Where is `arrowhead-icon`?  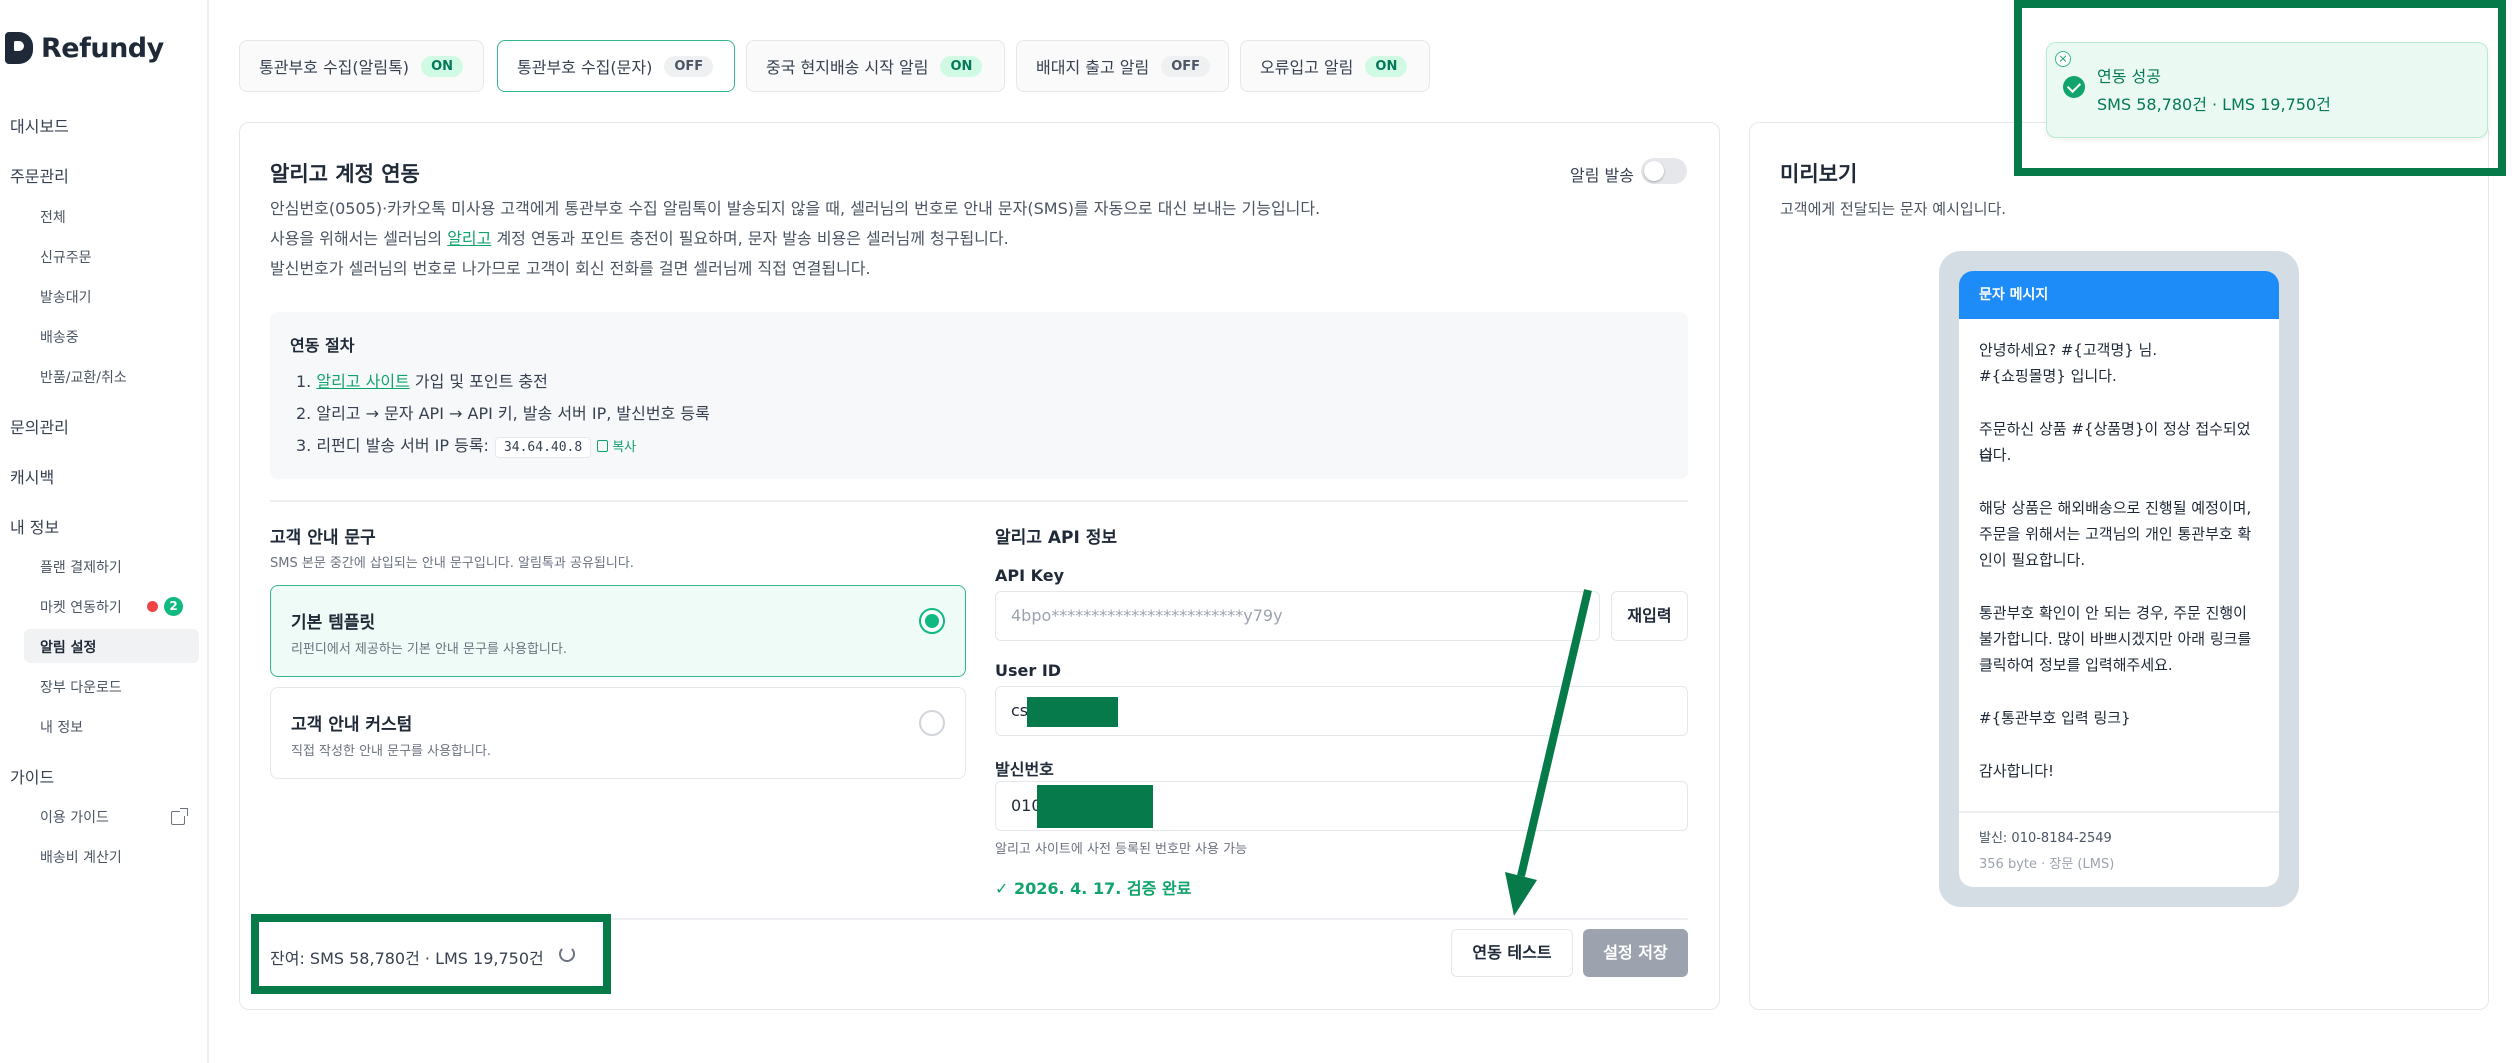 arrowhead-icon is located at coordinates (1521, 894).